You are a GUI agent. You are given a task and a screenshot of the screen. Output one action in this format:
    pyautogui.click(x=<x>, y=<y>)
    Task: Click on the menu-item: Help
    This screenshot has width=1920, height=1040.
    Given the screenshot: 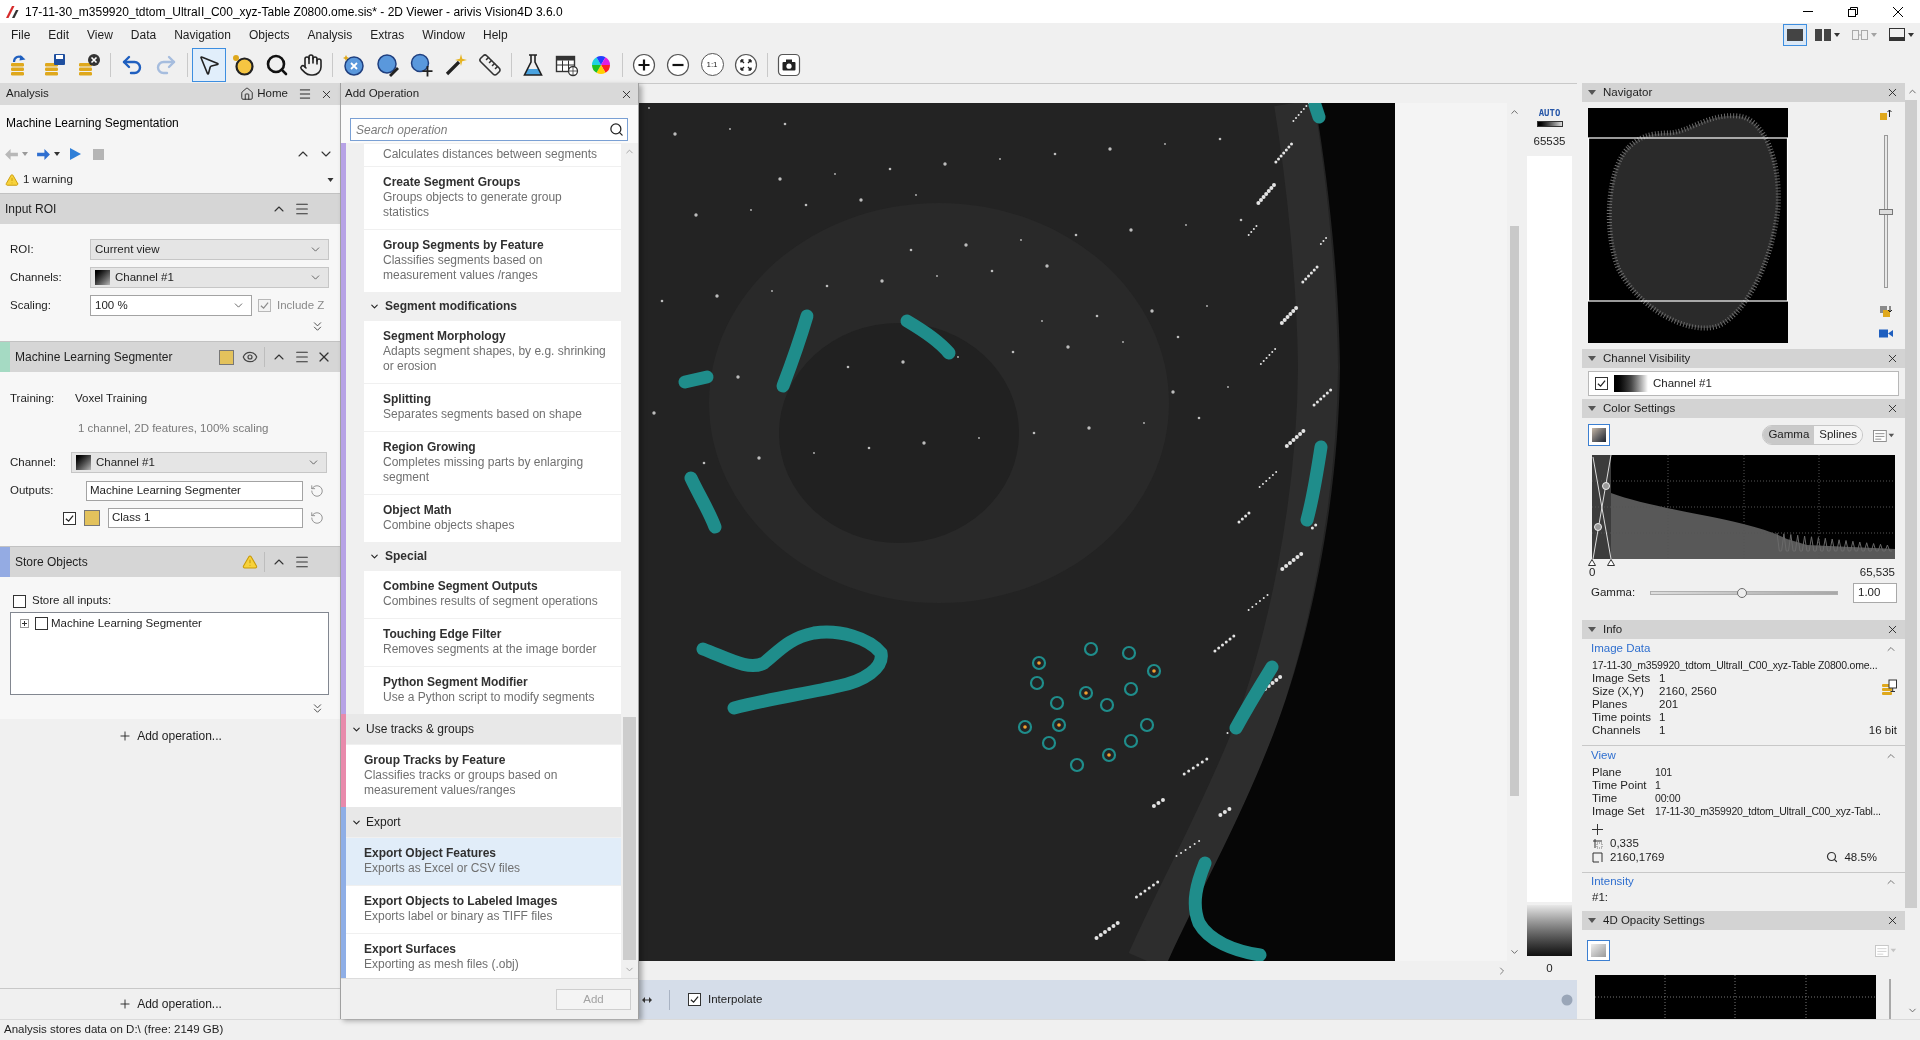 What is the action you would take?
    pyautogui.click(x=495, y=34)
    